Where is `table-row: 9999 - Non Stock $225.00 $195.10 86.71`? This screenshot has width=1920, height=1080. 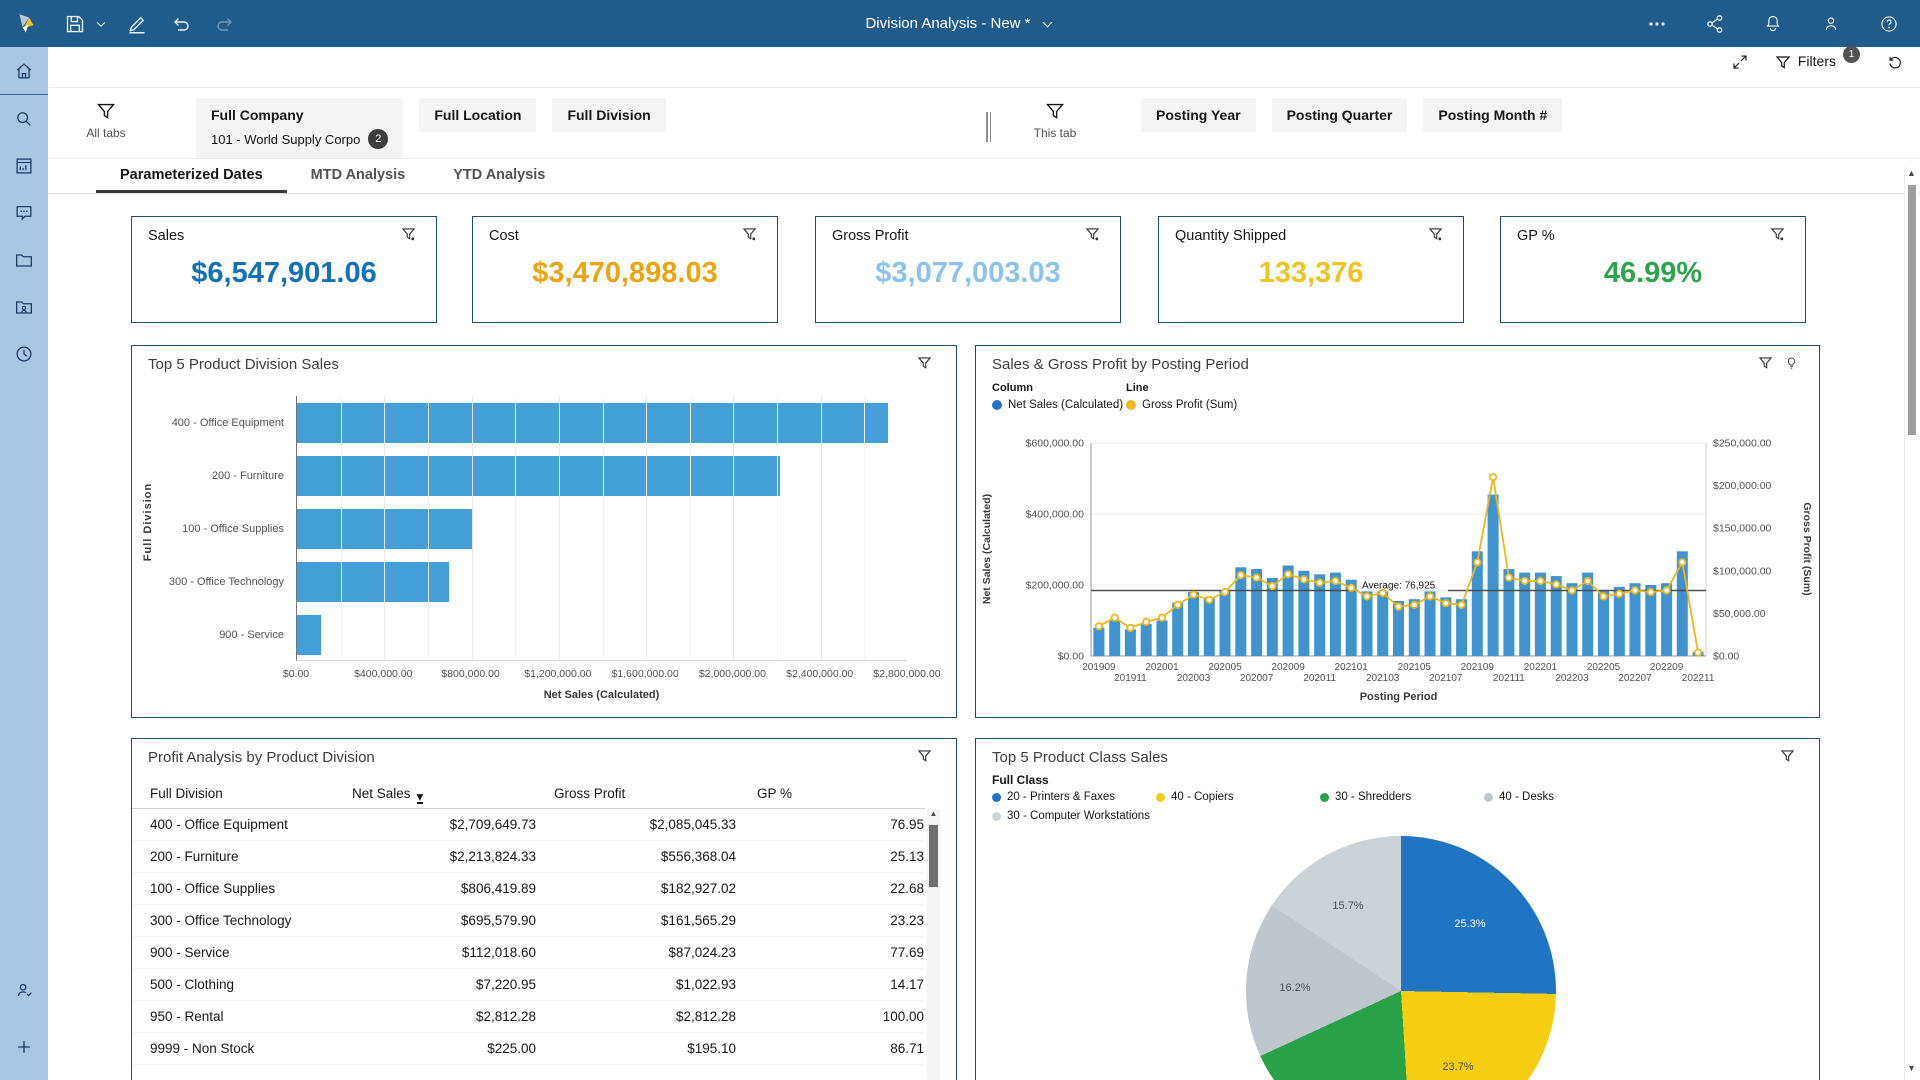
table-row: 9999 - Non Stock $225.00 $195.10 86.71 is located at coordinates (528, 1049).